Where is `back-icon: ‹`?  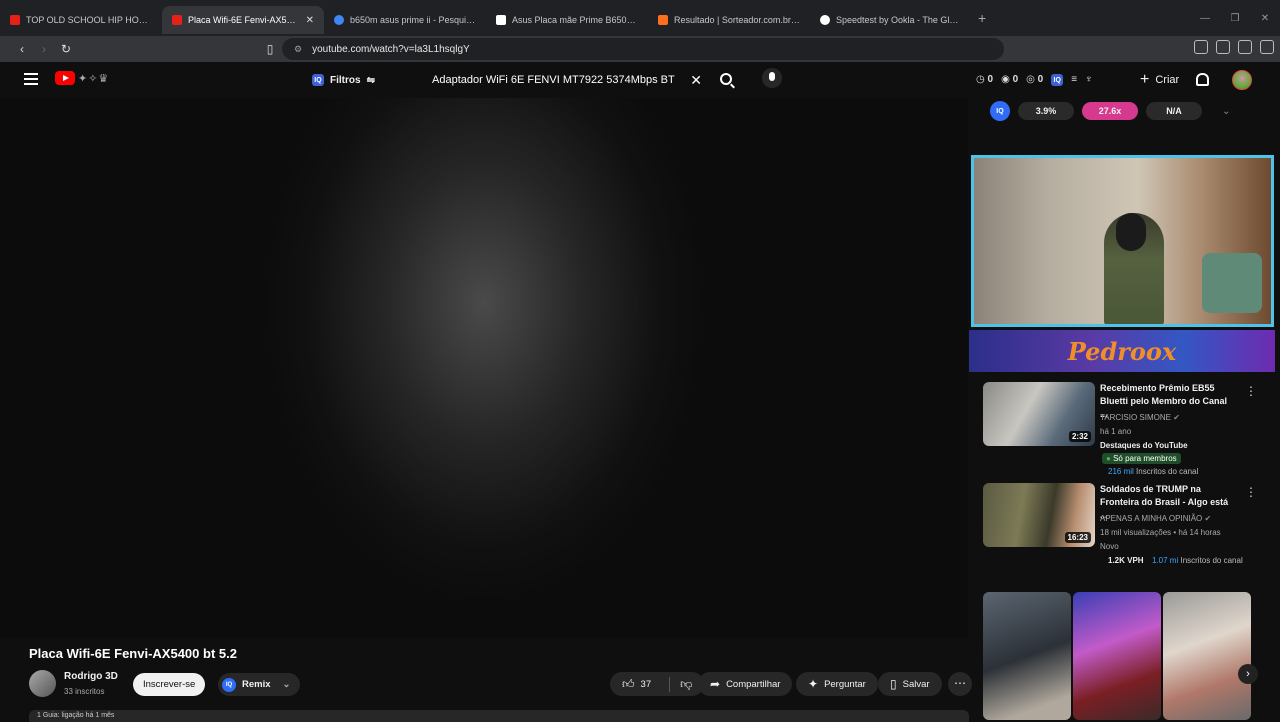 back-icon: ‹ is located at coordinates (22, 49).